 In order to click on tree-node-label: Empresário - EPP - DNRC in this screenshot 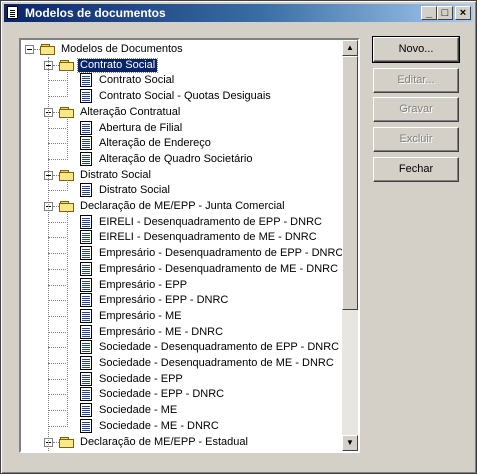, I will do `click(164, 300)`.